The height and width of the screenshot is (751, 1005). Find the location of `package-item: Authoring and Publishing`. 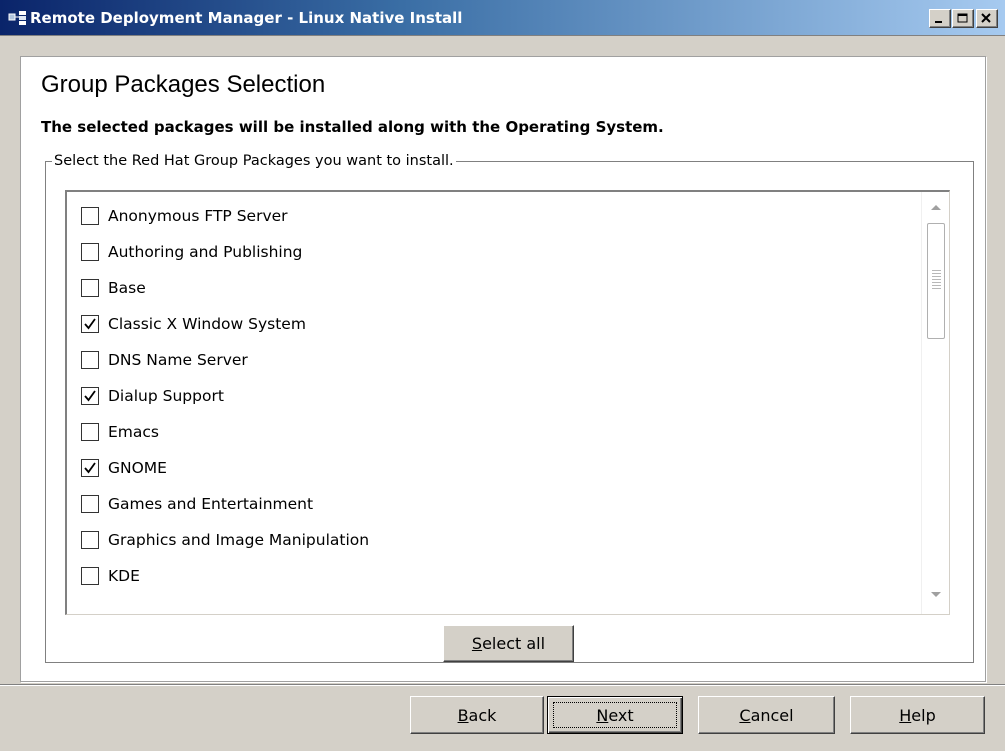

package-item: Authoring and Publishing is located at coordinates (191, 252).